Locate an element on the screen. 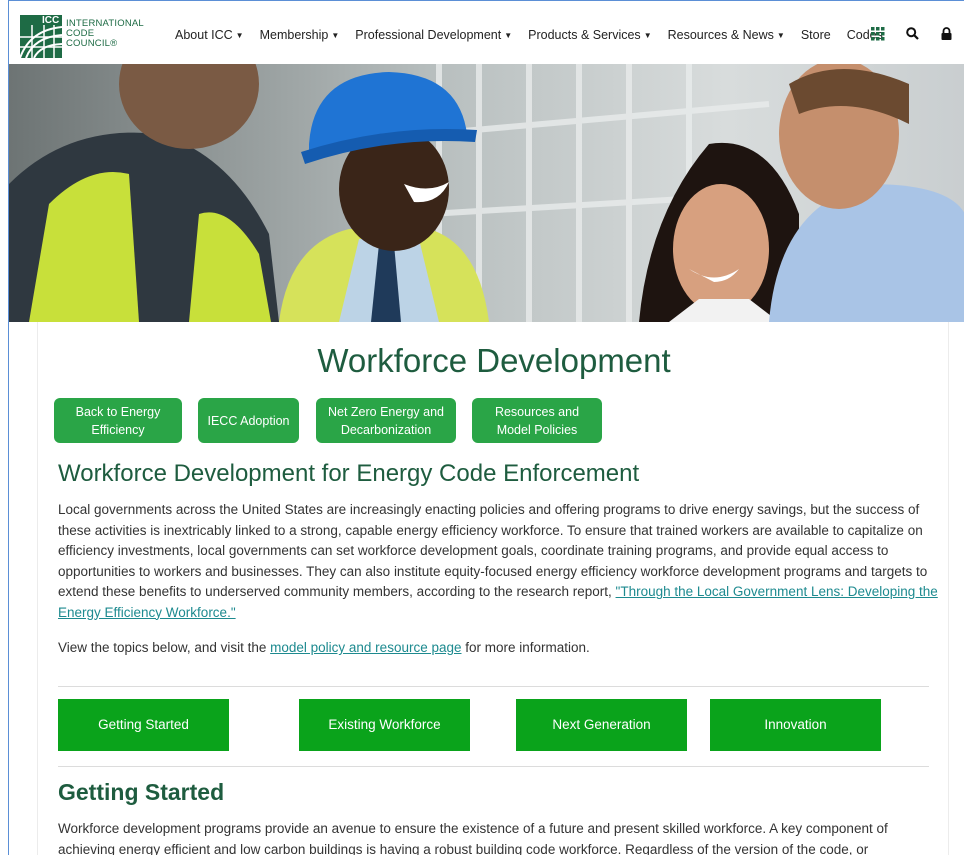 This screenshot has height=855, width=964. button-label: Resources and Model Policies is located at coordinates (537, 421).